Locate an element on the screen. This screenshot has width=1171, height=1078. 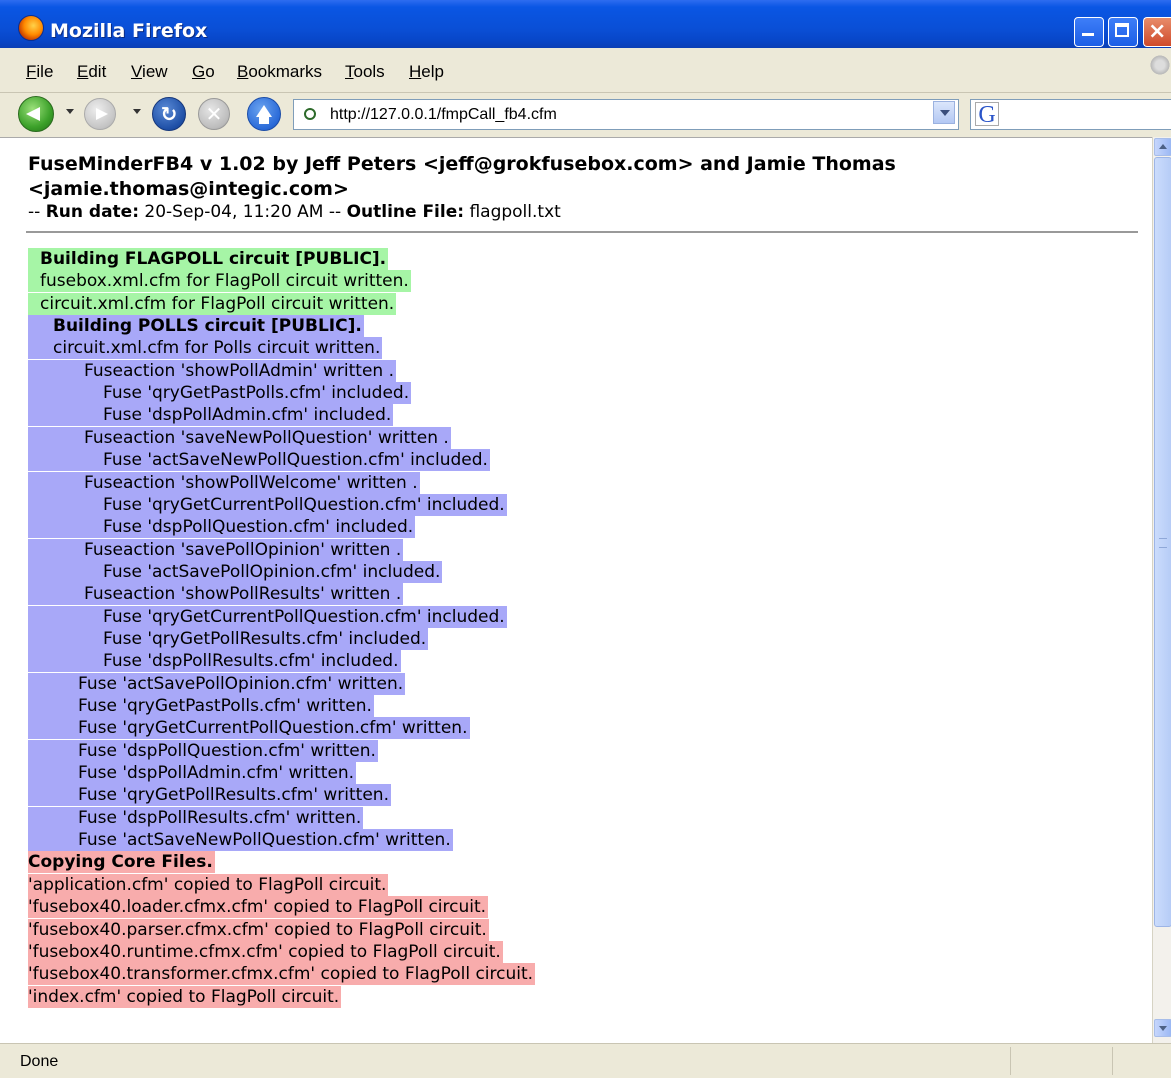
log-line-text: Fuse 'actSavePollOpinion.cfm' included. is located at coordinates (235, 571).